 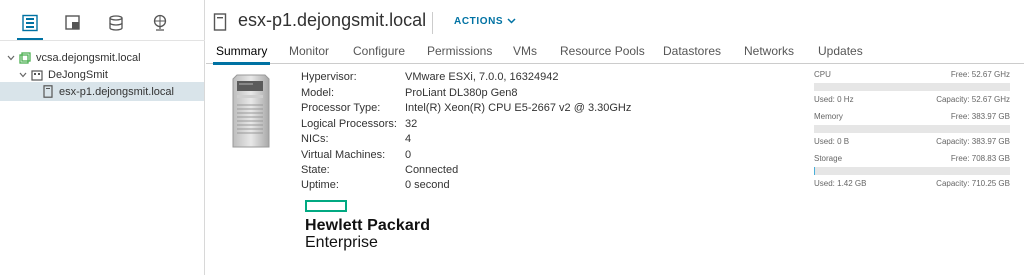 I want to click on actions-label: ACTIONS, so click(x=479, y=21).